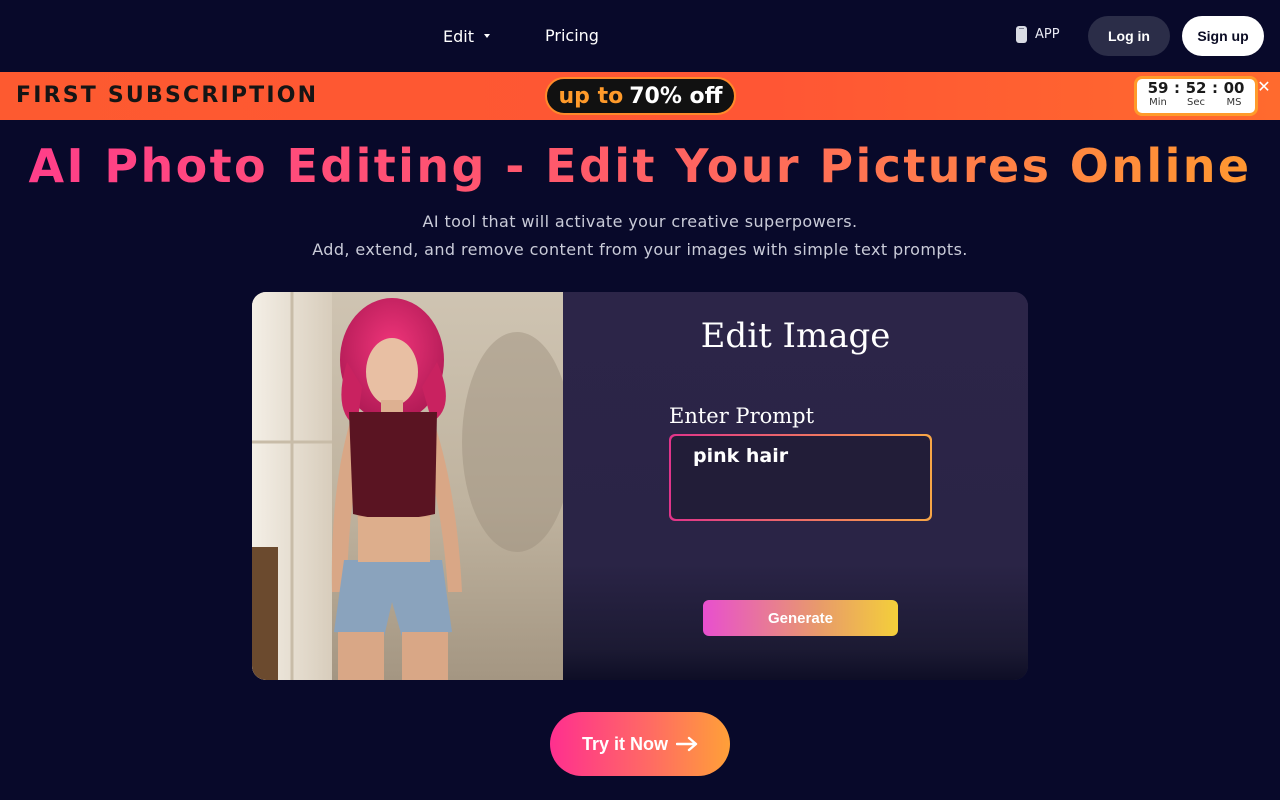 Image resolution: width=1280 pixels, height=800 pixels. What do you see at coordinates (676, 96) in the screenshot?
I see `promo-pill-offer: 70% off` at bounding box center [676, 96].